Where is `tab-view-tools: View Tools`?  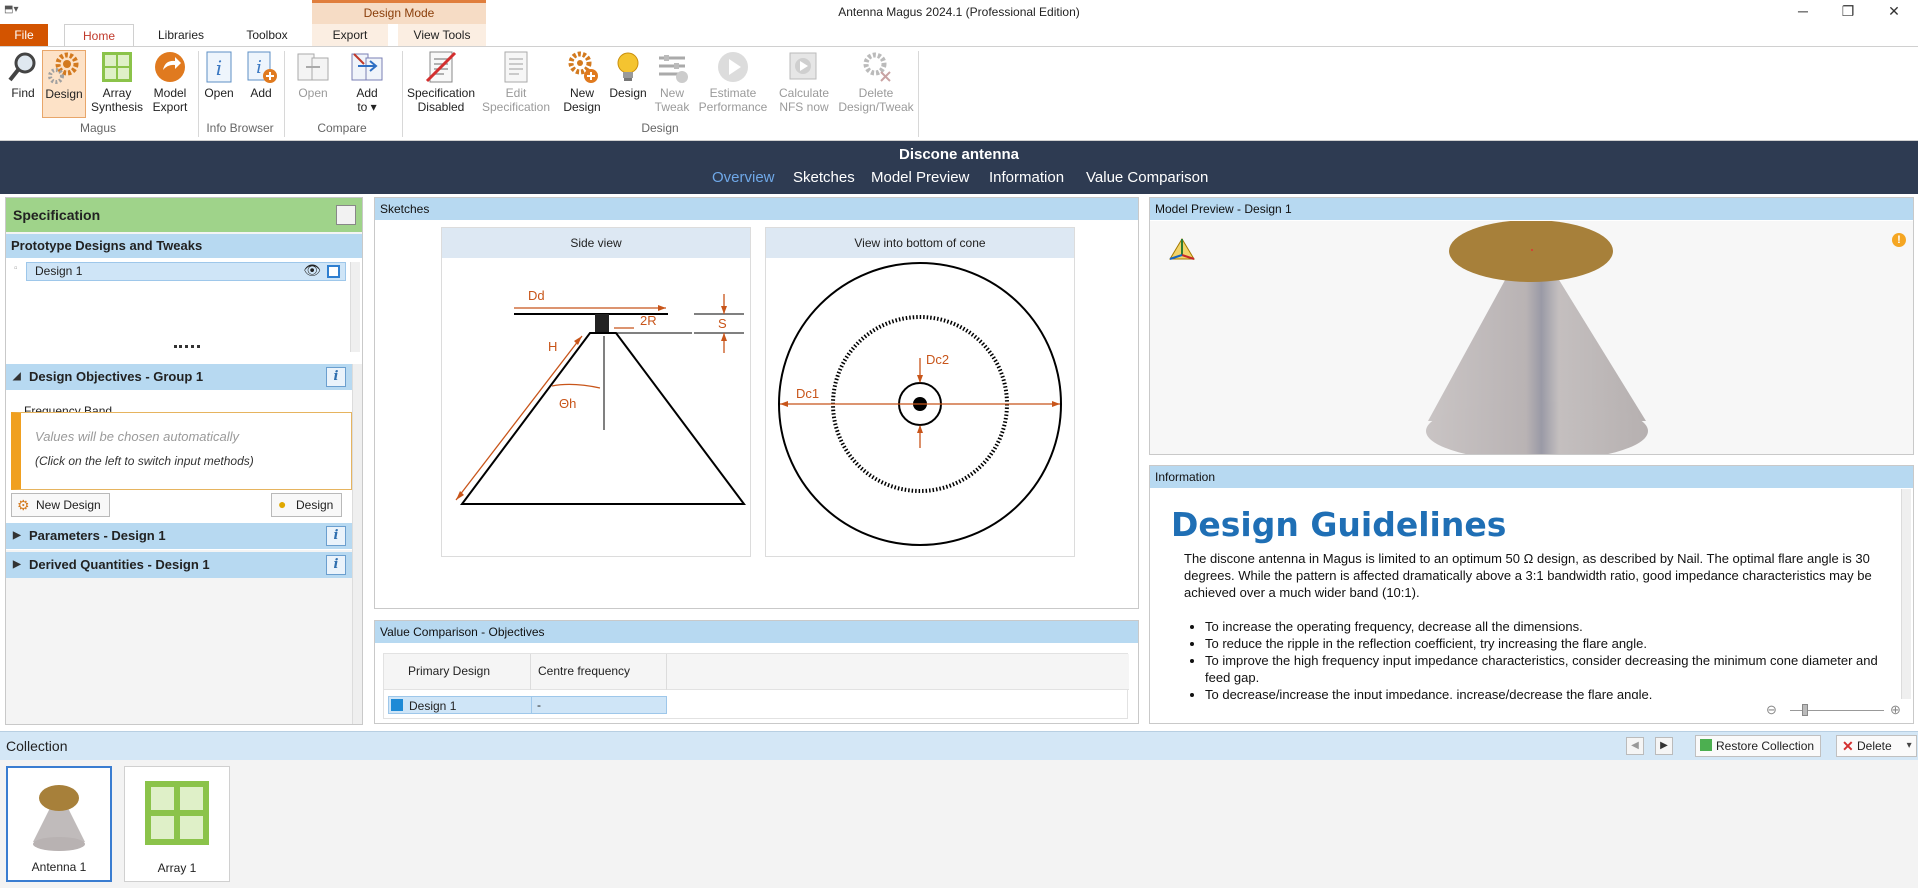
tab-view-tools: View Tools is located at coordinates (442, 35).